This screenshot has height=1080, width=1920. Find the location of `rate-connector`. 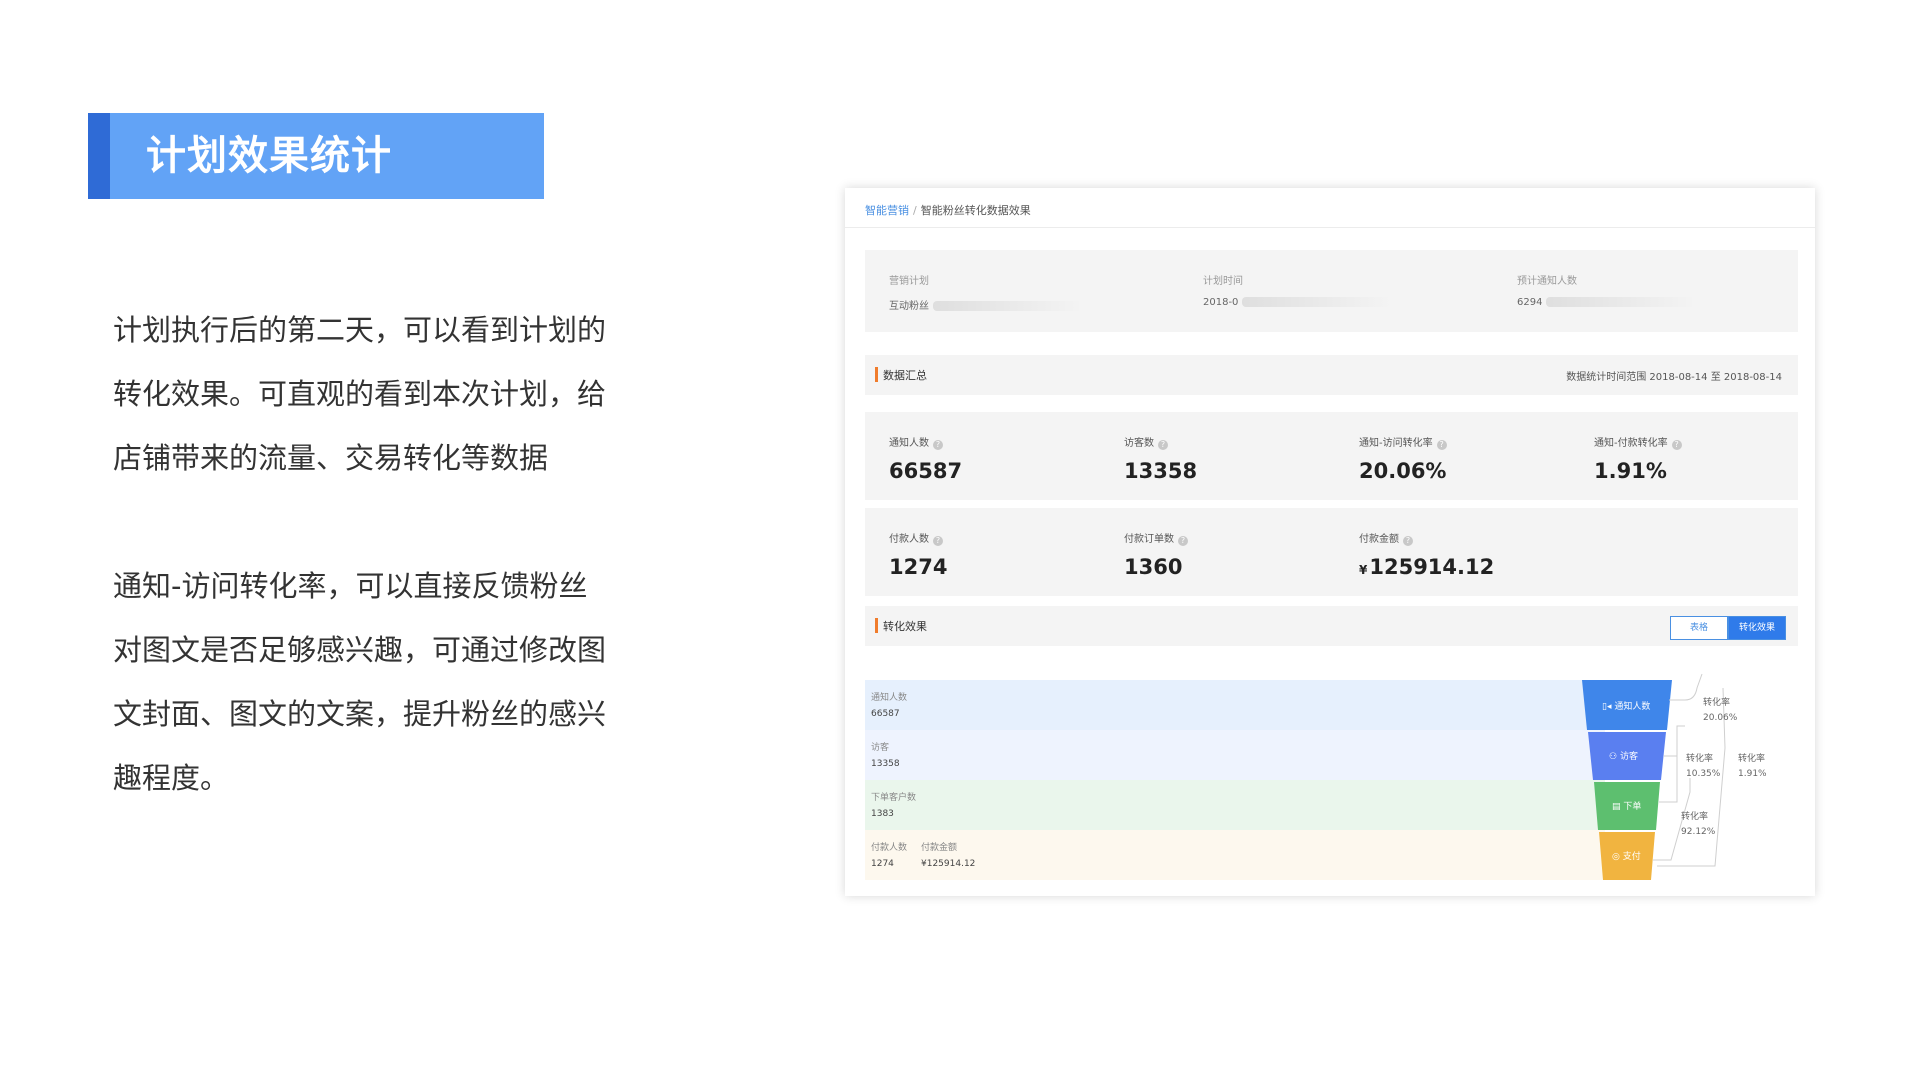

rate-connector is located at coordinates (1686, 687).